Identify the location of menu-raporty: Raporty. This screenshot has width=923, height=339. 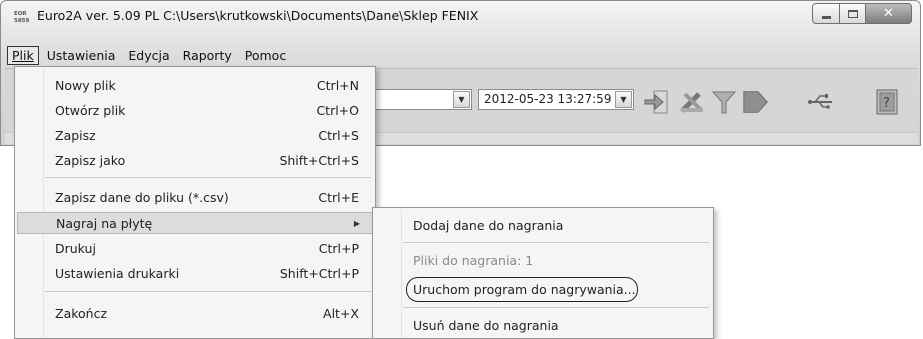
(207, 55).